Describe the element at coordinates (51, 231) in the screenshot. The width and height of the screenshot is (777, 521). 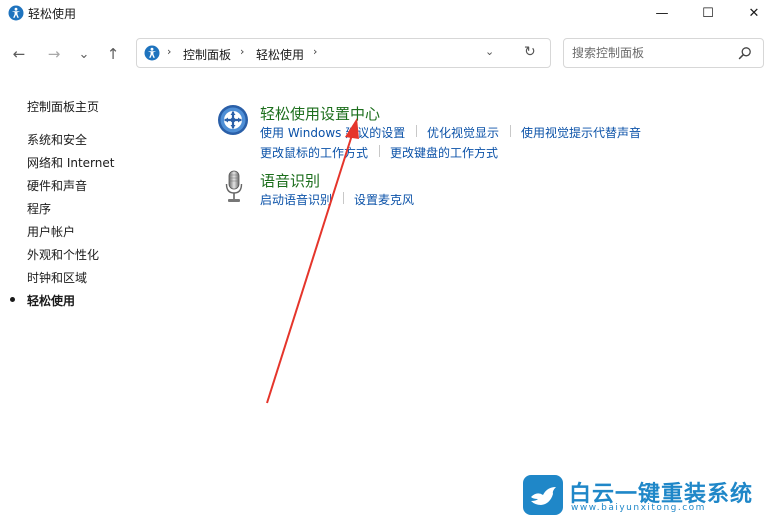
I see `sidebar-item-user-accounts: 用户帐户` at that location.